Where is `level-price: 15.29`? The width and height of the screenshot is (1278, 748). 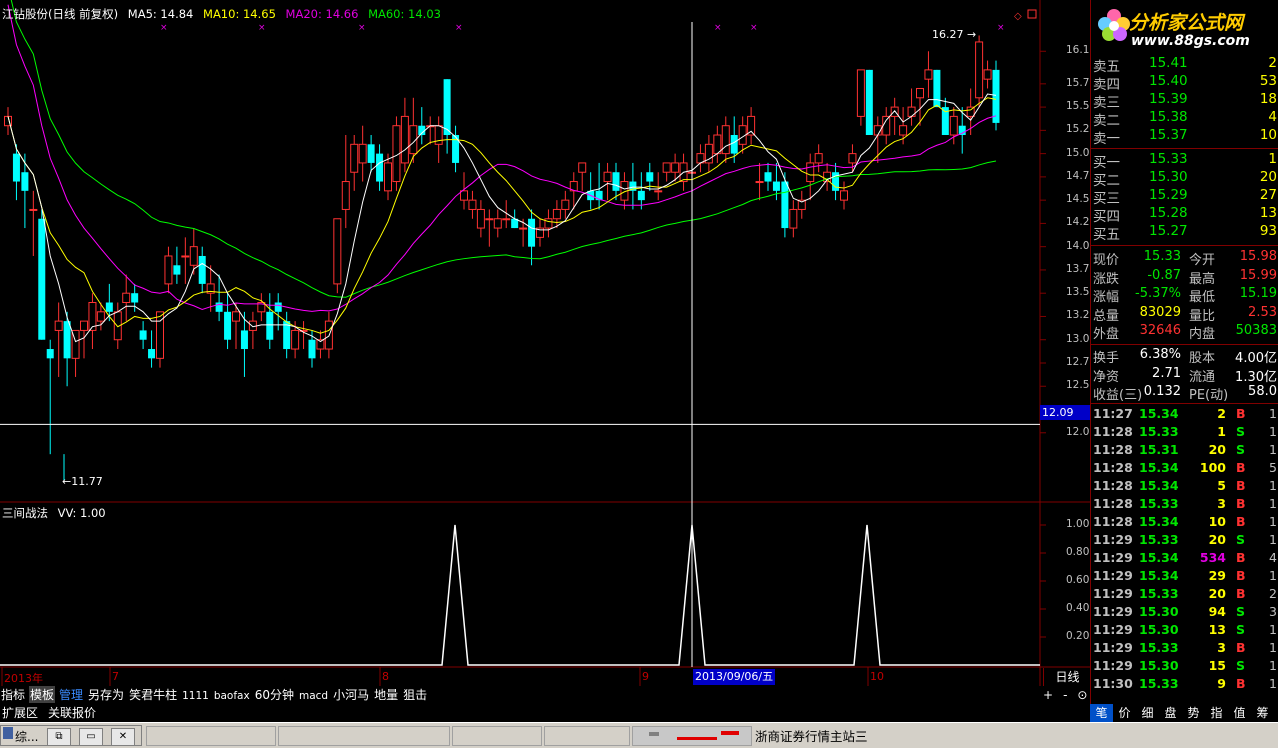 level-price: 15.29 is located at coordinates (1168, 195).